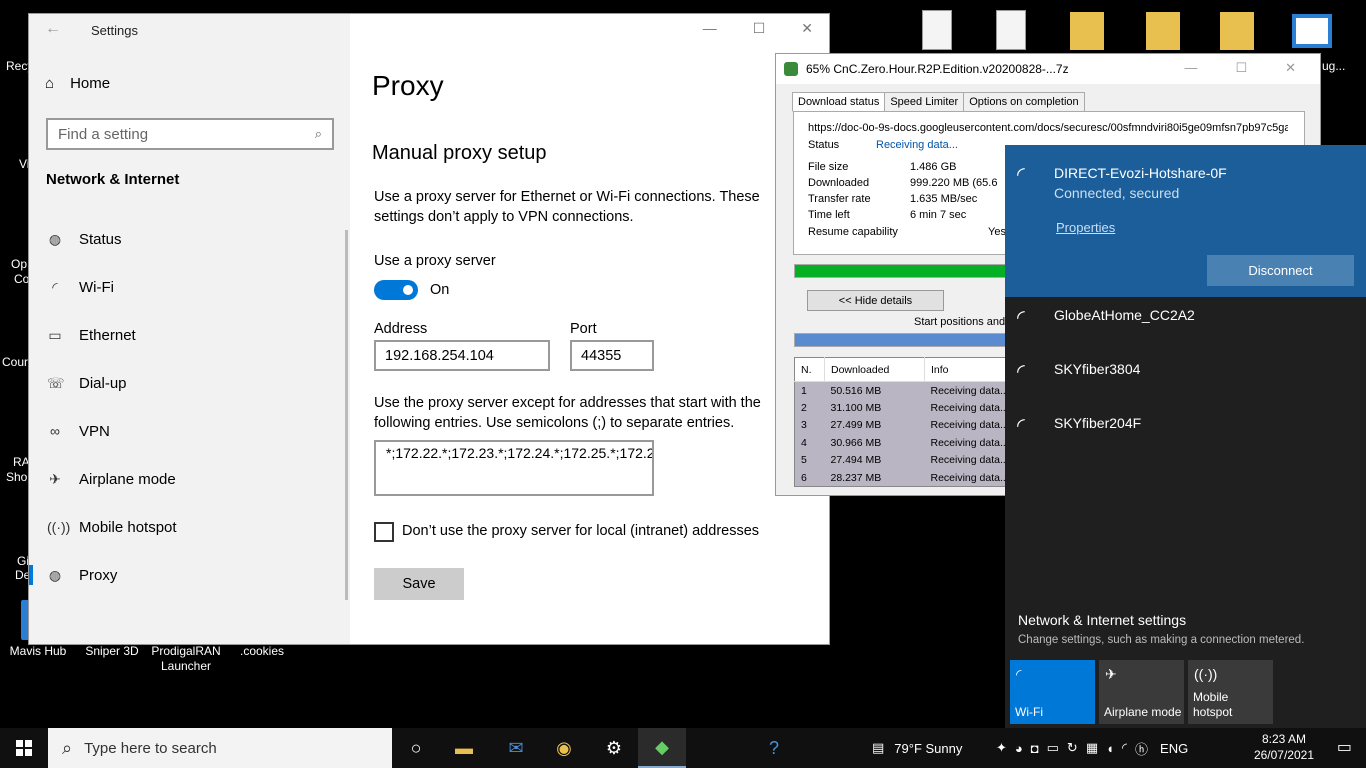 This screenshot has width=1366, height=768. I want to click on taskbar-search: ⌕ Type here to search, so click(220, 748).